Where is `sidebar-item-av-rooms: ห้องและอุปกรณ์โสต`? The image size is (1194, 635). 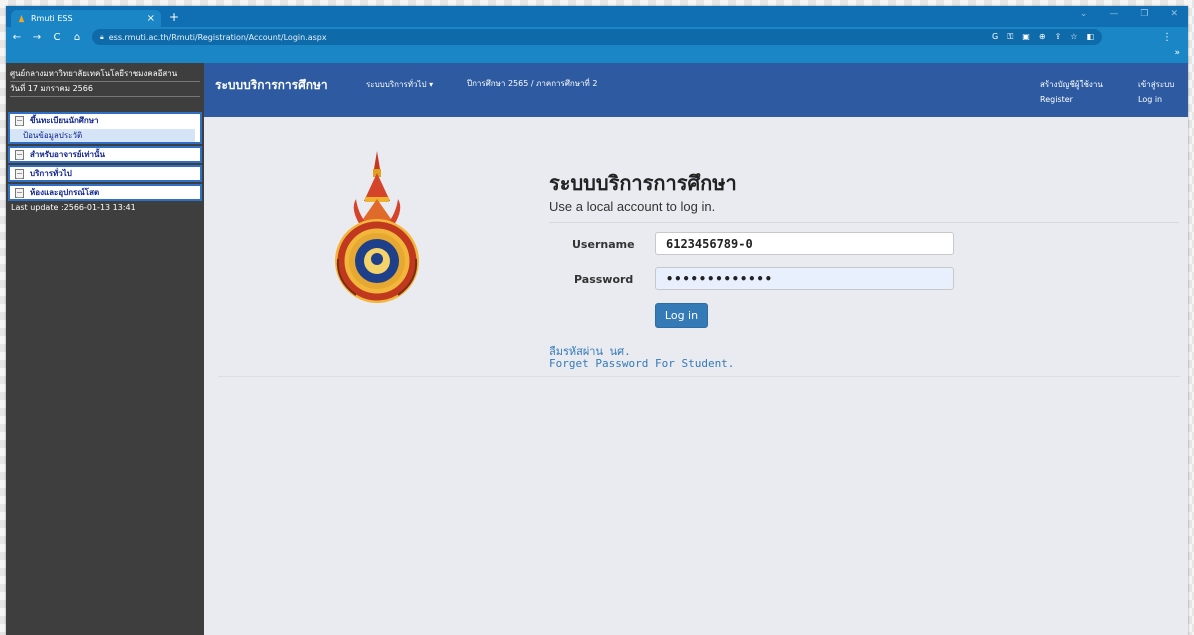
sidebar-item-av-rooms: ห้องและอุปกรณ์โสต is located at coordinates (105, 192).